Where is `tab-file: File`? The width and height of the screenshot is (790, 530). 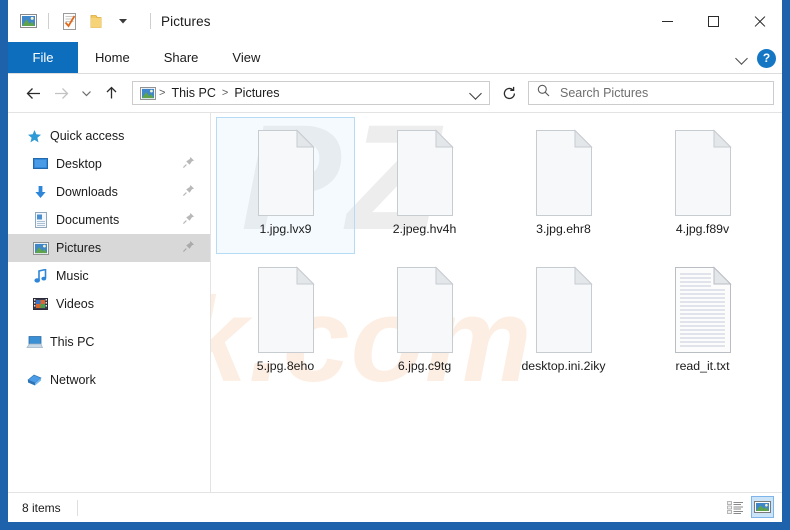 tab-file: File is located at coordinates (43, 57).